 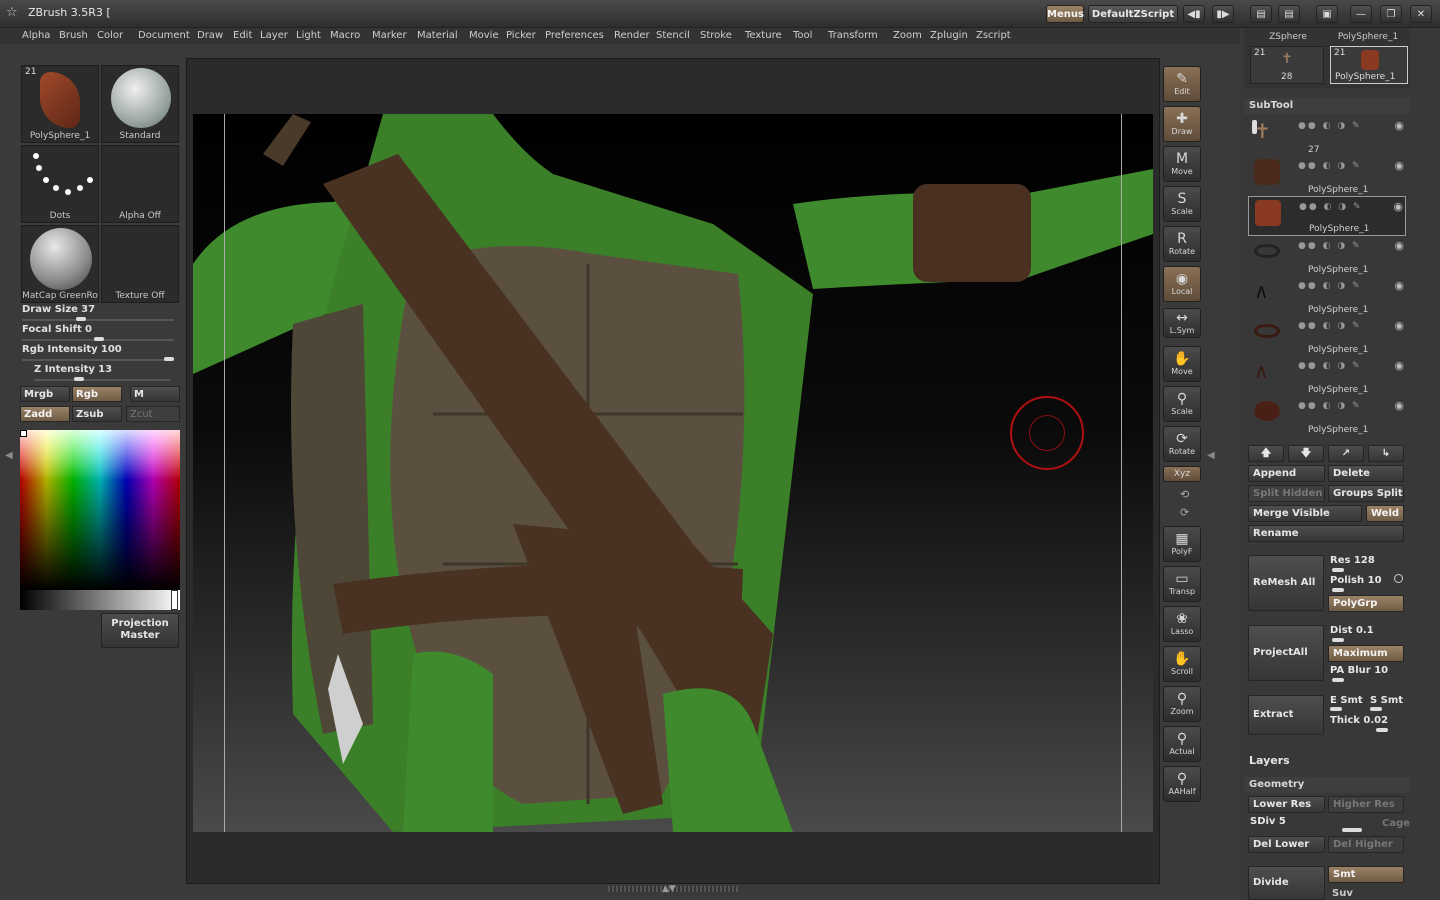 What do you see at coordinates (164, 36) in the screenshot?
I see `menu-document: Document` at bounding box center [164, 36].